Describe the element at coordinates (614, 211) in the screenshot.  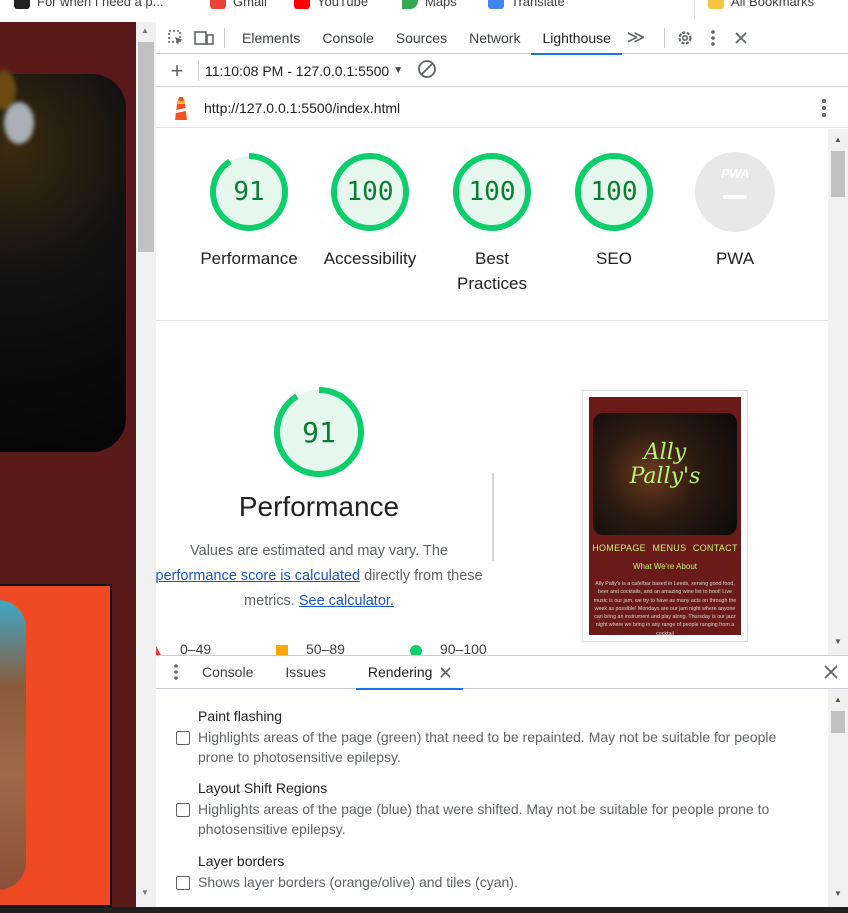
I see `gauge-seo: 100 SEO` at that location.